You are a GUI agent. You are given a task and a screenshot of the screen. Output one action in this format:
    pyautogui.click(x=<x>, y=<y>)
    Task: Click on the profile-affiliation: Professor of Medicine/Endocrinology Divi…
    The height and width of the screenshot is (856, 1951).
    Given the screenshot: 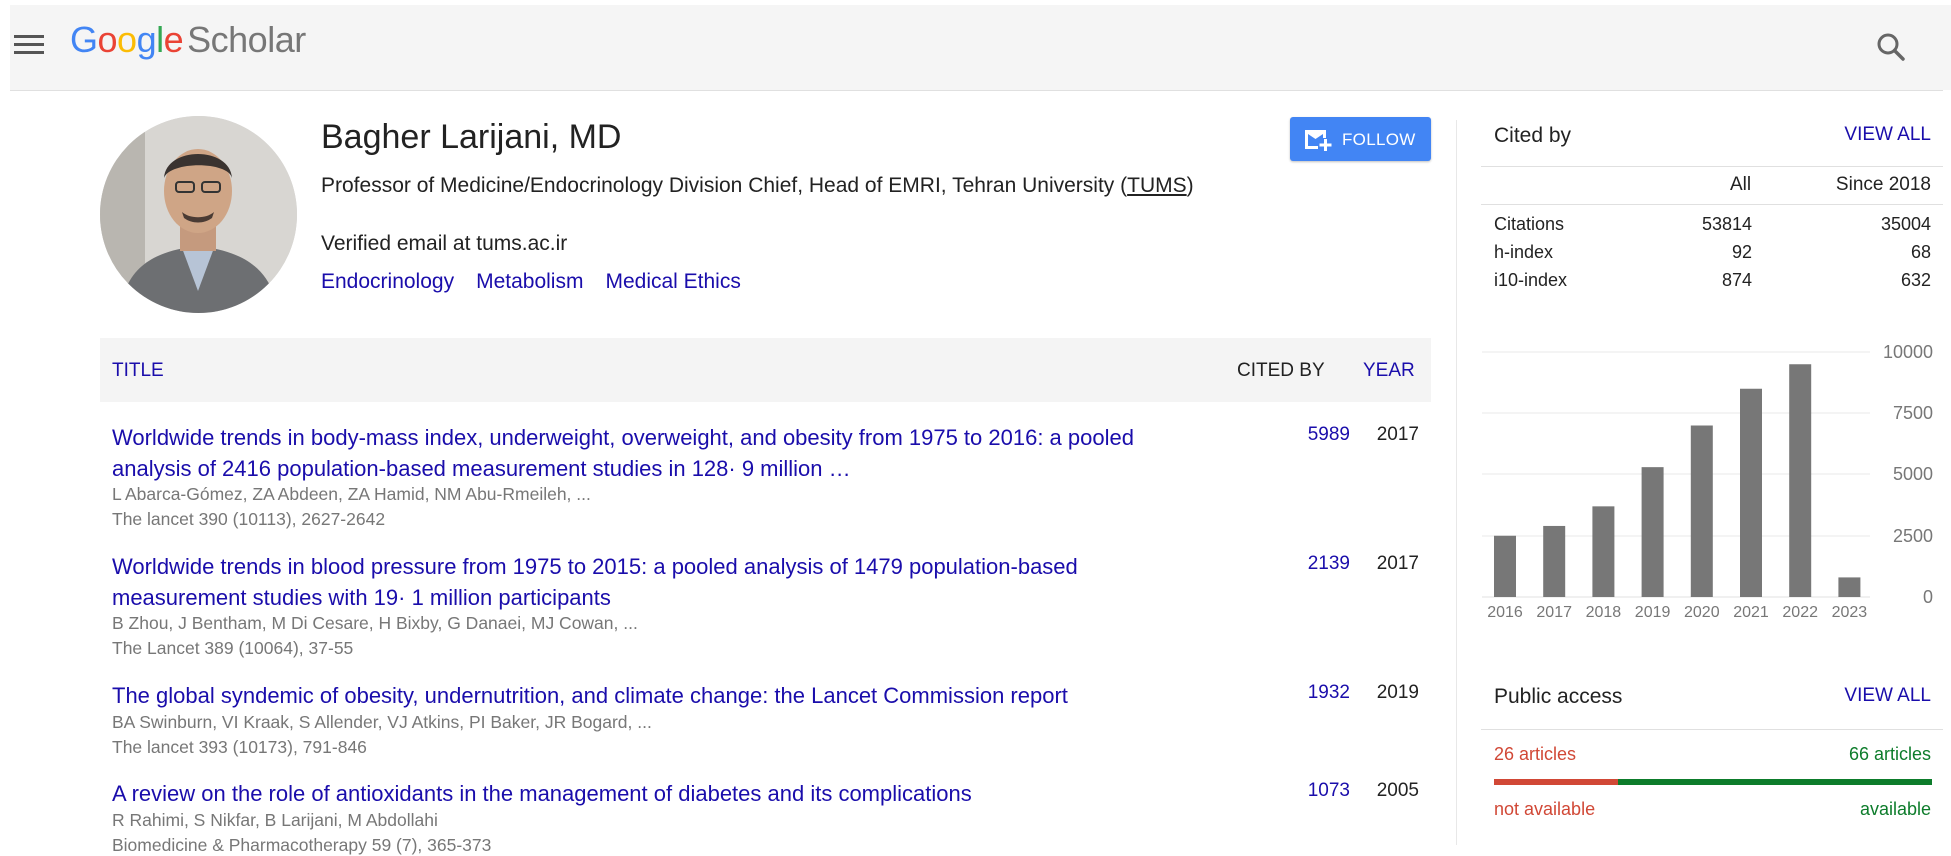 What is the action you would take?
    pyautogui.click(x=771, y=186)
    